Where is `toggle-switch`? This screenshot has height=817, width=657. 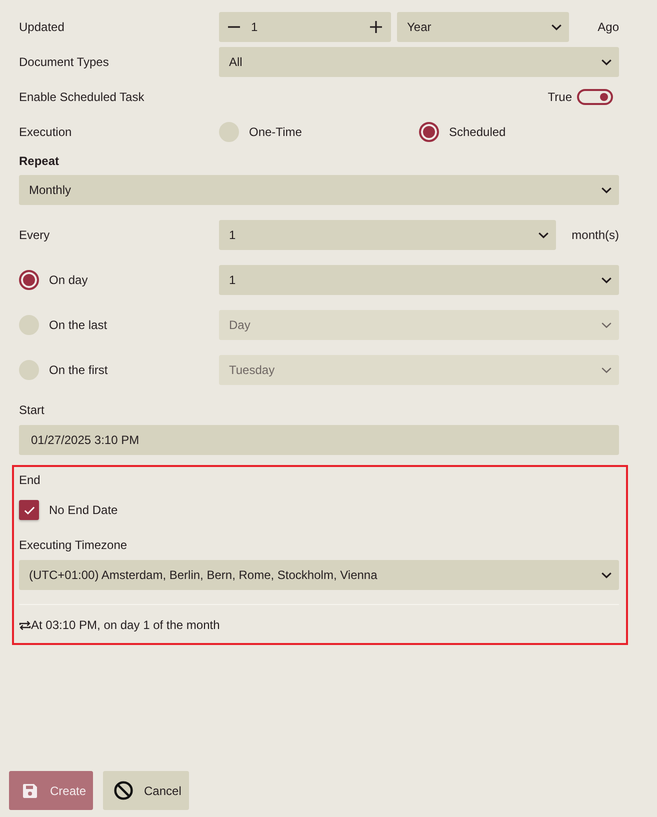 toggle-switch is located at coordinates (595, 97).